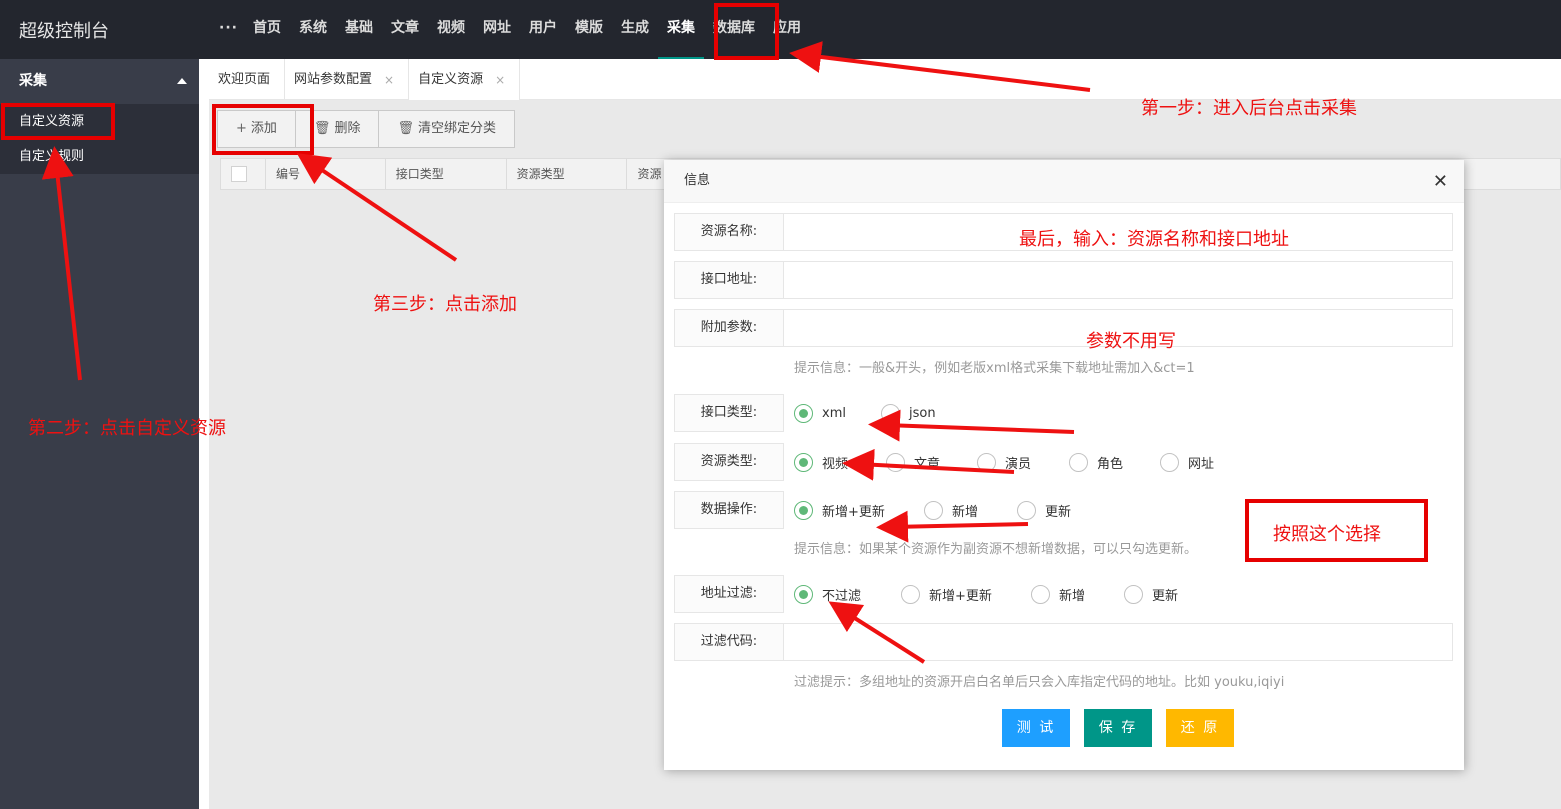 This screenshot has height=809, width=1561. What do you see at coordinates (1249, 108) in the screenshot?
I see `annotation-step1: 第一步：进入后台点击采集` at bounding box center [1249, 108].